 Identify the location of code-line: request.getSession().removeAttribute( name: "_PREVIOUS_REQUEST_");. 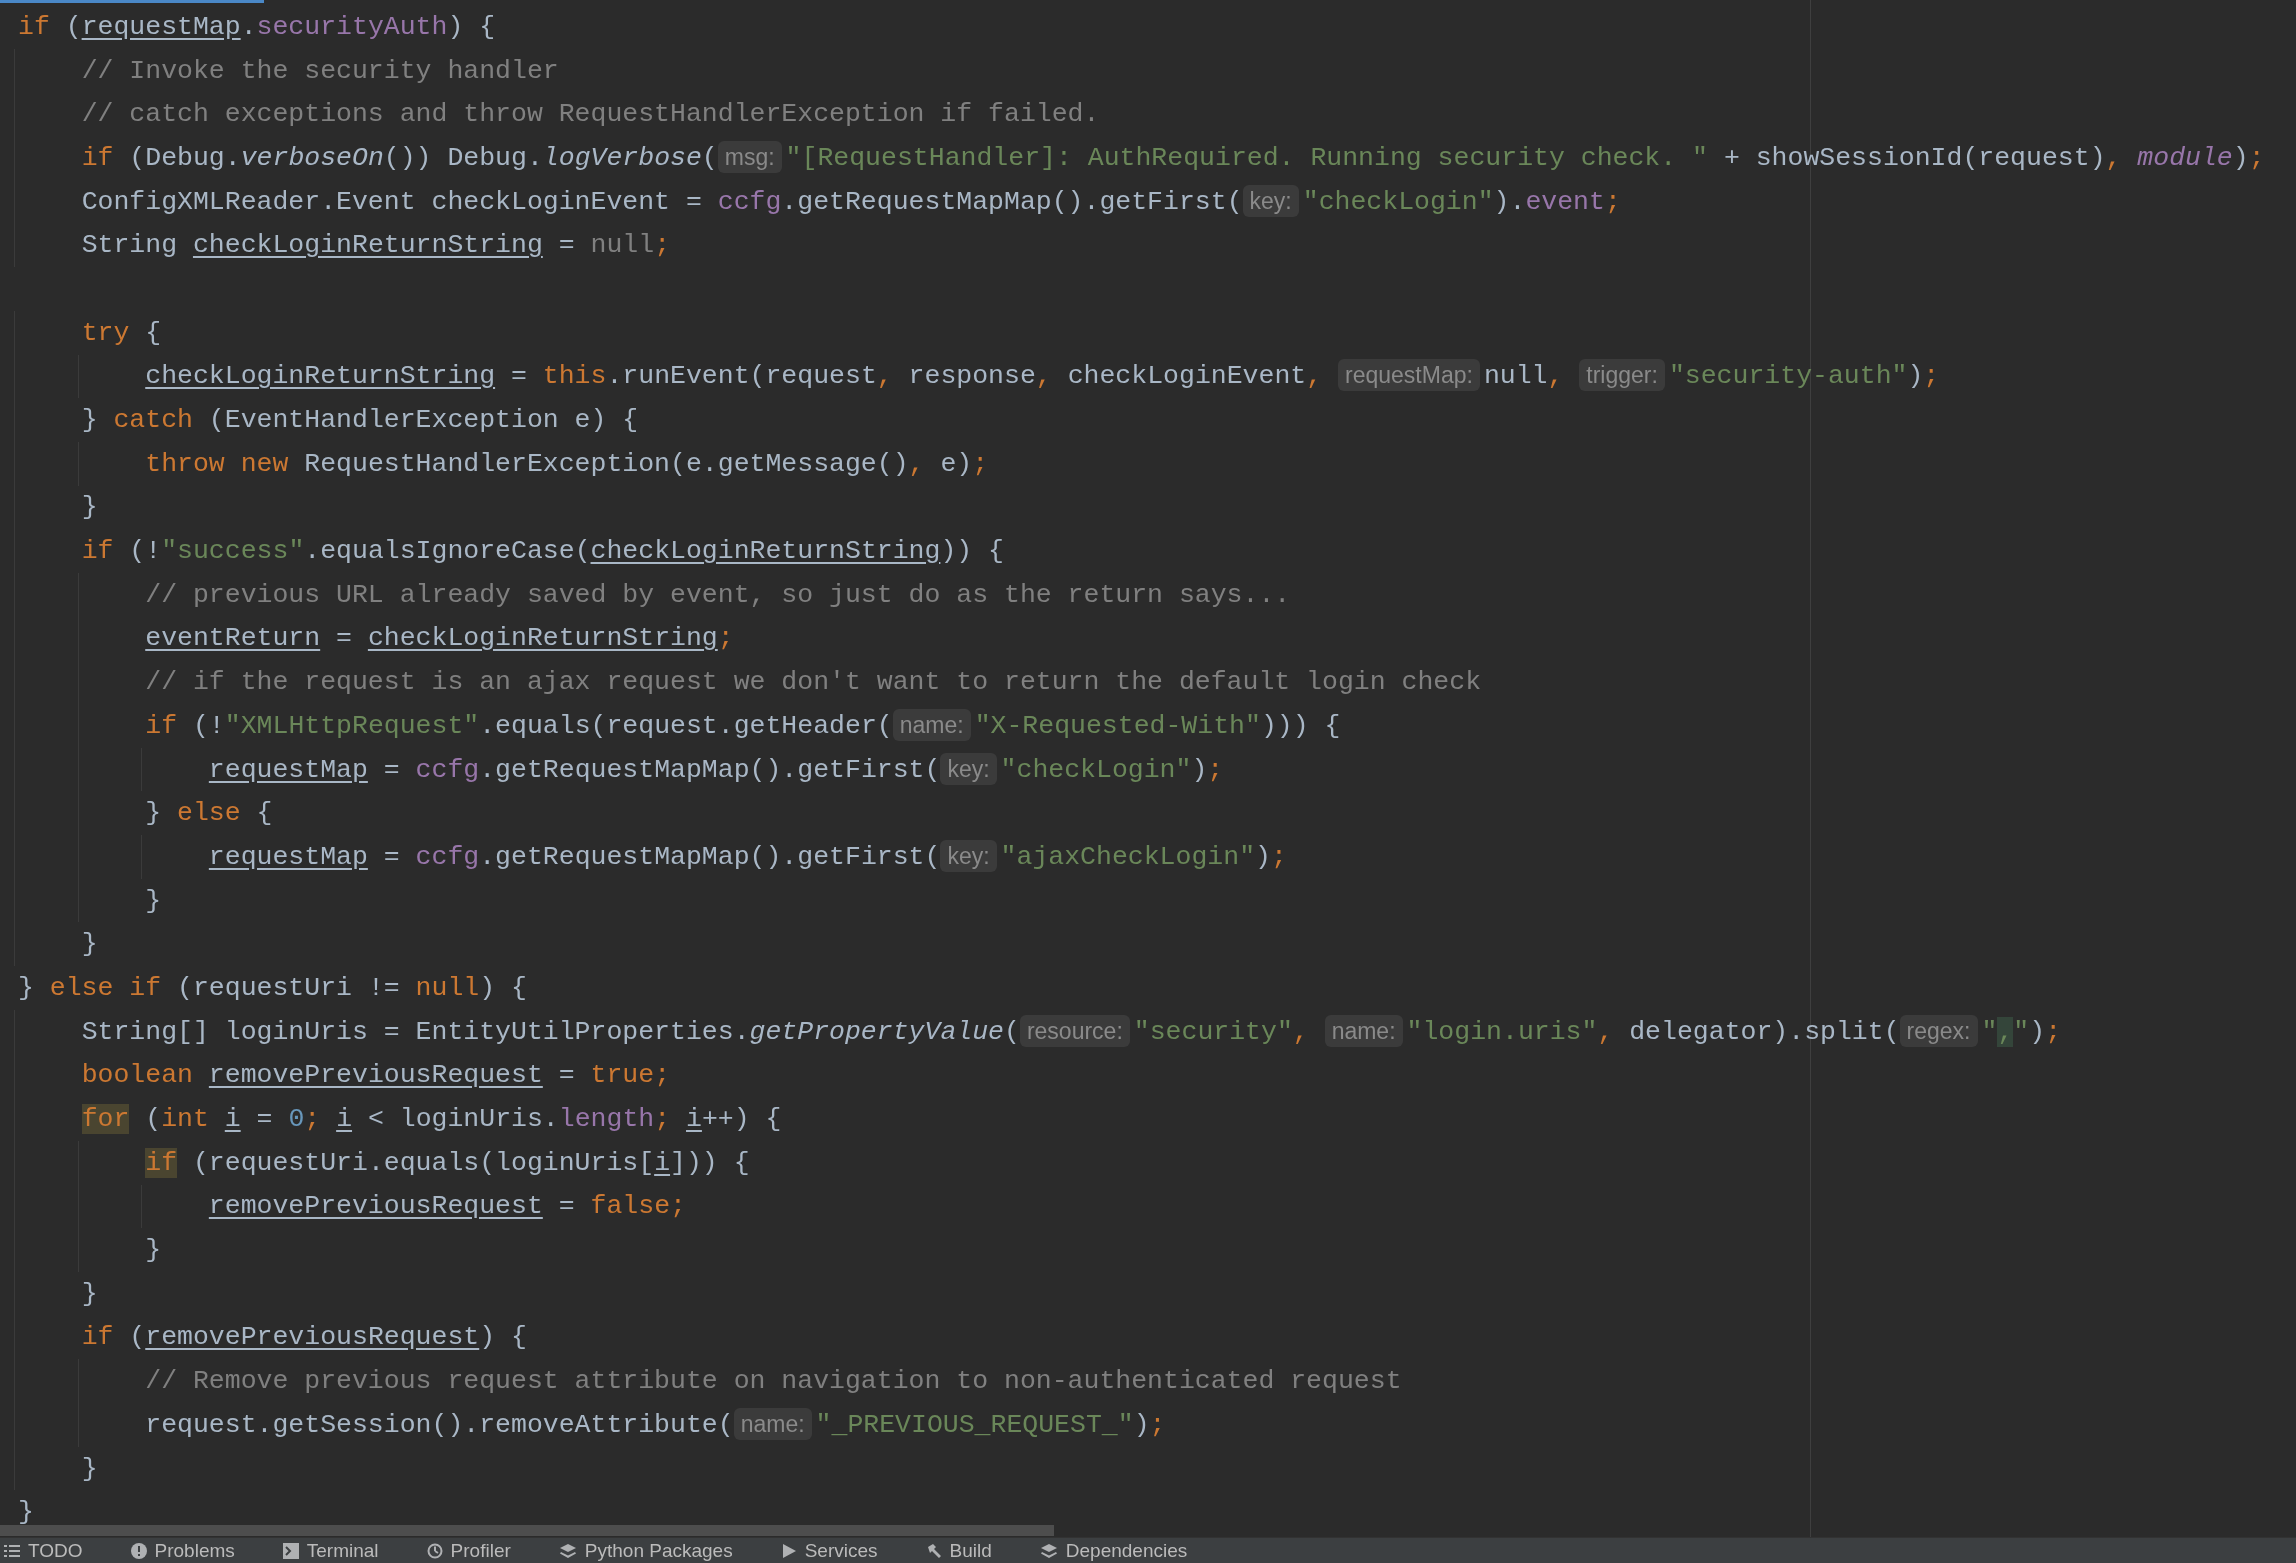
(655, 1424).